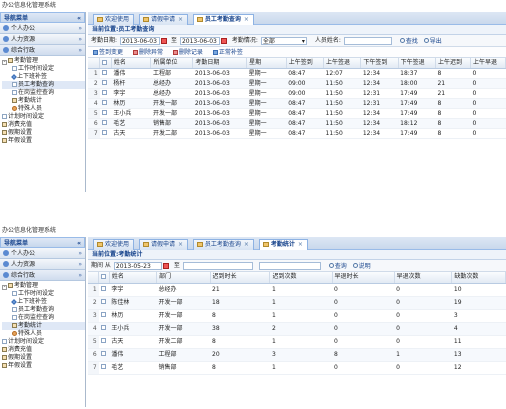 The image size is (506, 409). What do you see at coordinates (137, 266) in the screenshot?
I see `date-from-input: 2013-05-23` at bounding box center [137, 266].